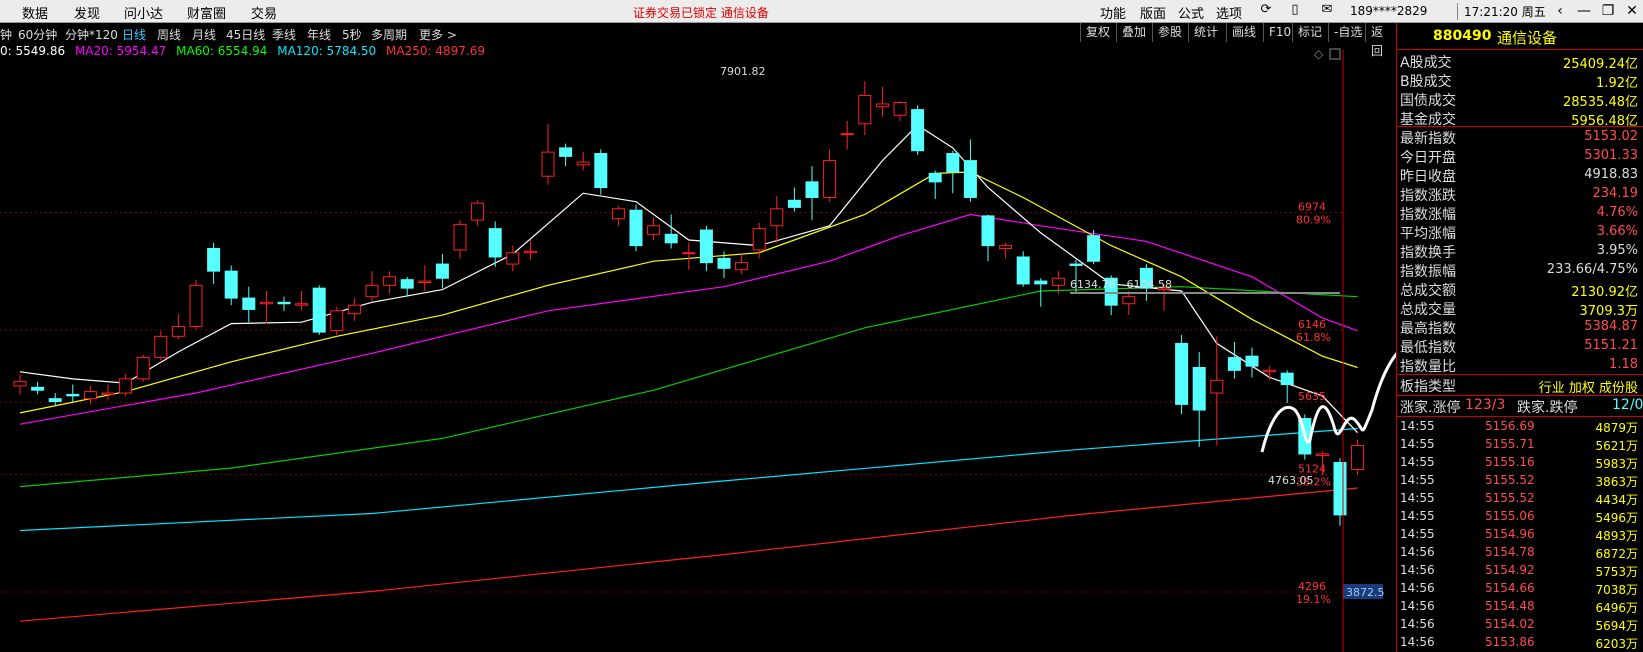  Describe the element at coordinates (1520, 270) in the screenshot. I see `stat-row: 指数振幅 233.66/4.75%` at that location.